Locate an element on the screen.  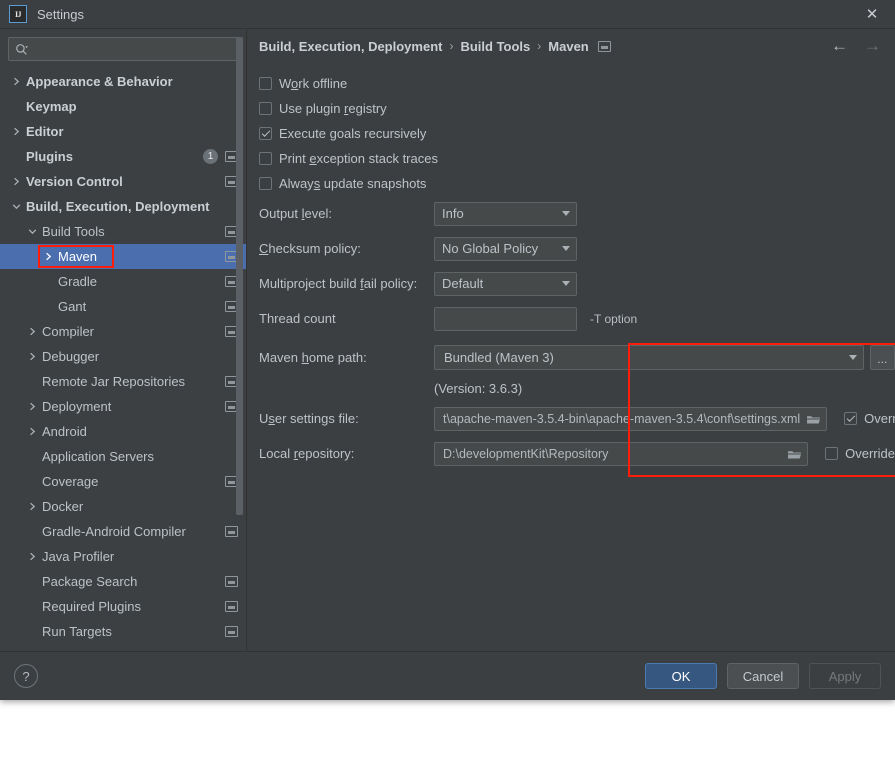
sidebar-item-application-servers: Application Servers is located at coordinates (123, 456).